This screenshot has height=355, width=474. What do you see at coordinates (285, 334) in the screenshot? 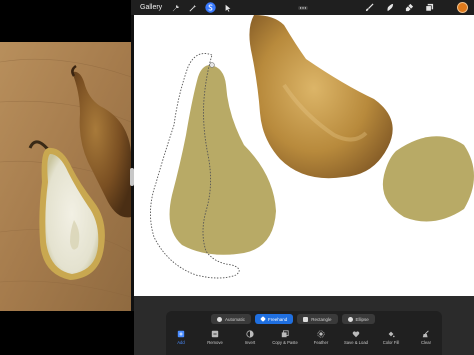
I see `copy-paste-icon` at bounding box center [285, 334].